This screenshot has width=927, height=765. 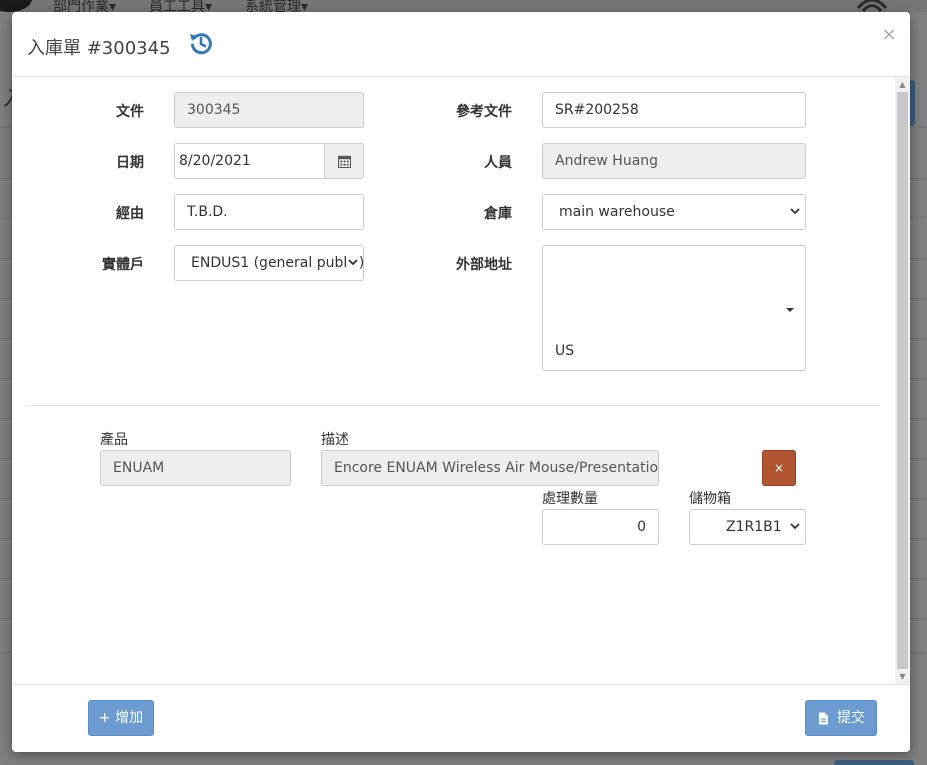 What do you see at coordinates (123, 265) in the screenshot?
I see `entity-label: 實體戶` at bounding box center [123, 265].